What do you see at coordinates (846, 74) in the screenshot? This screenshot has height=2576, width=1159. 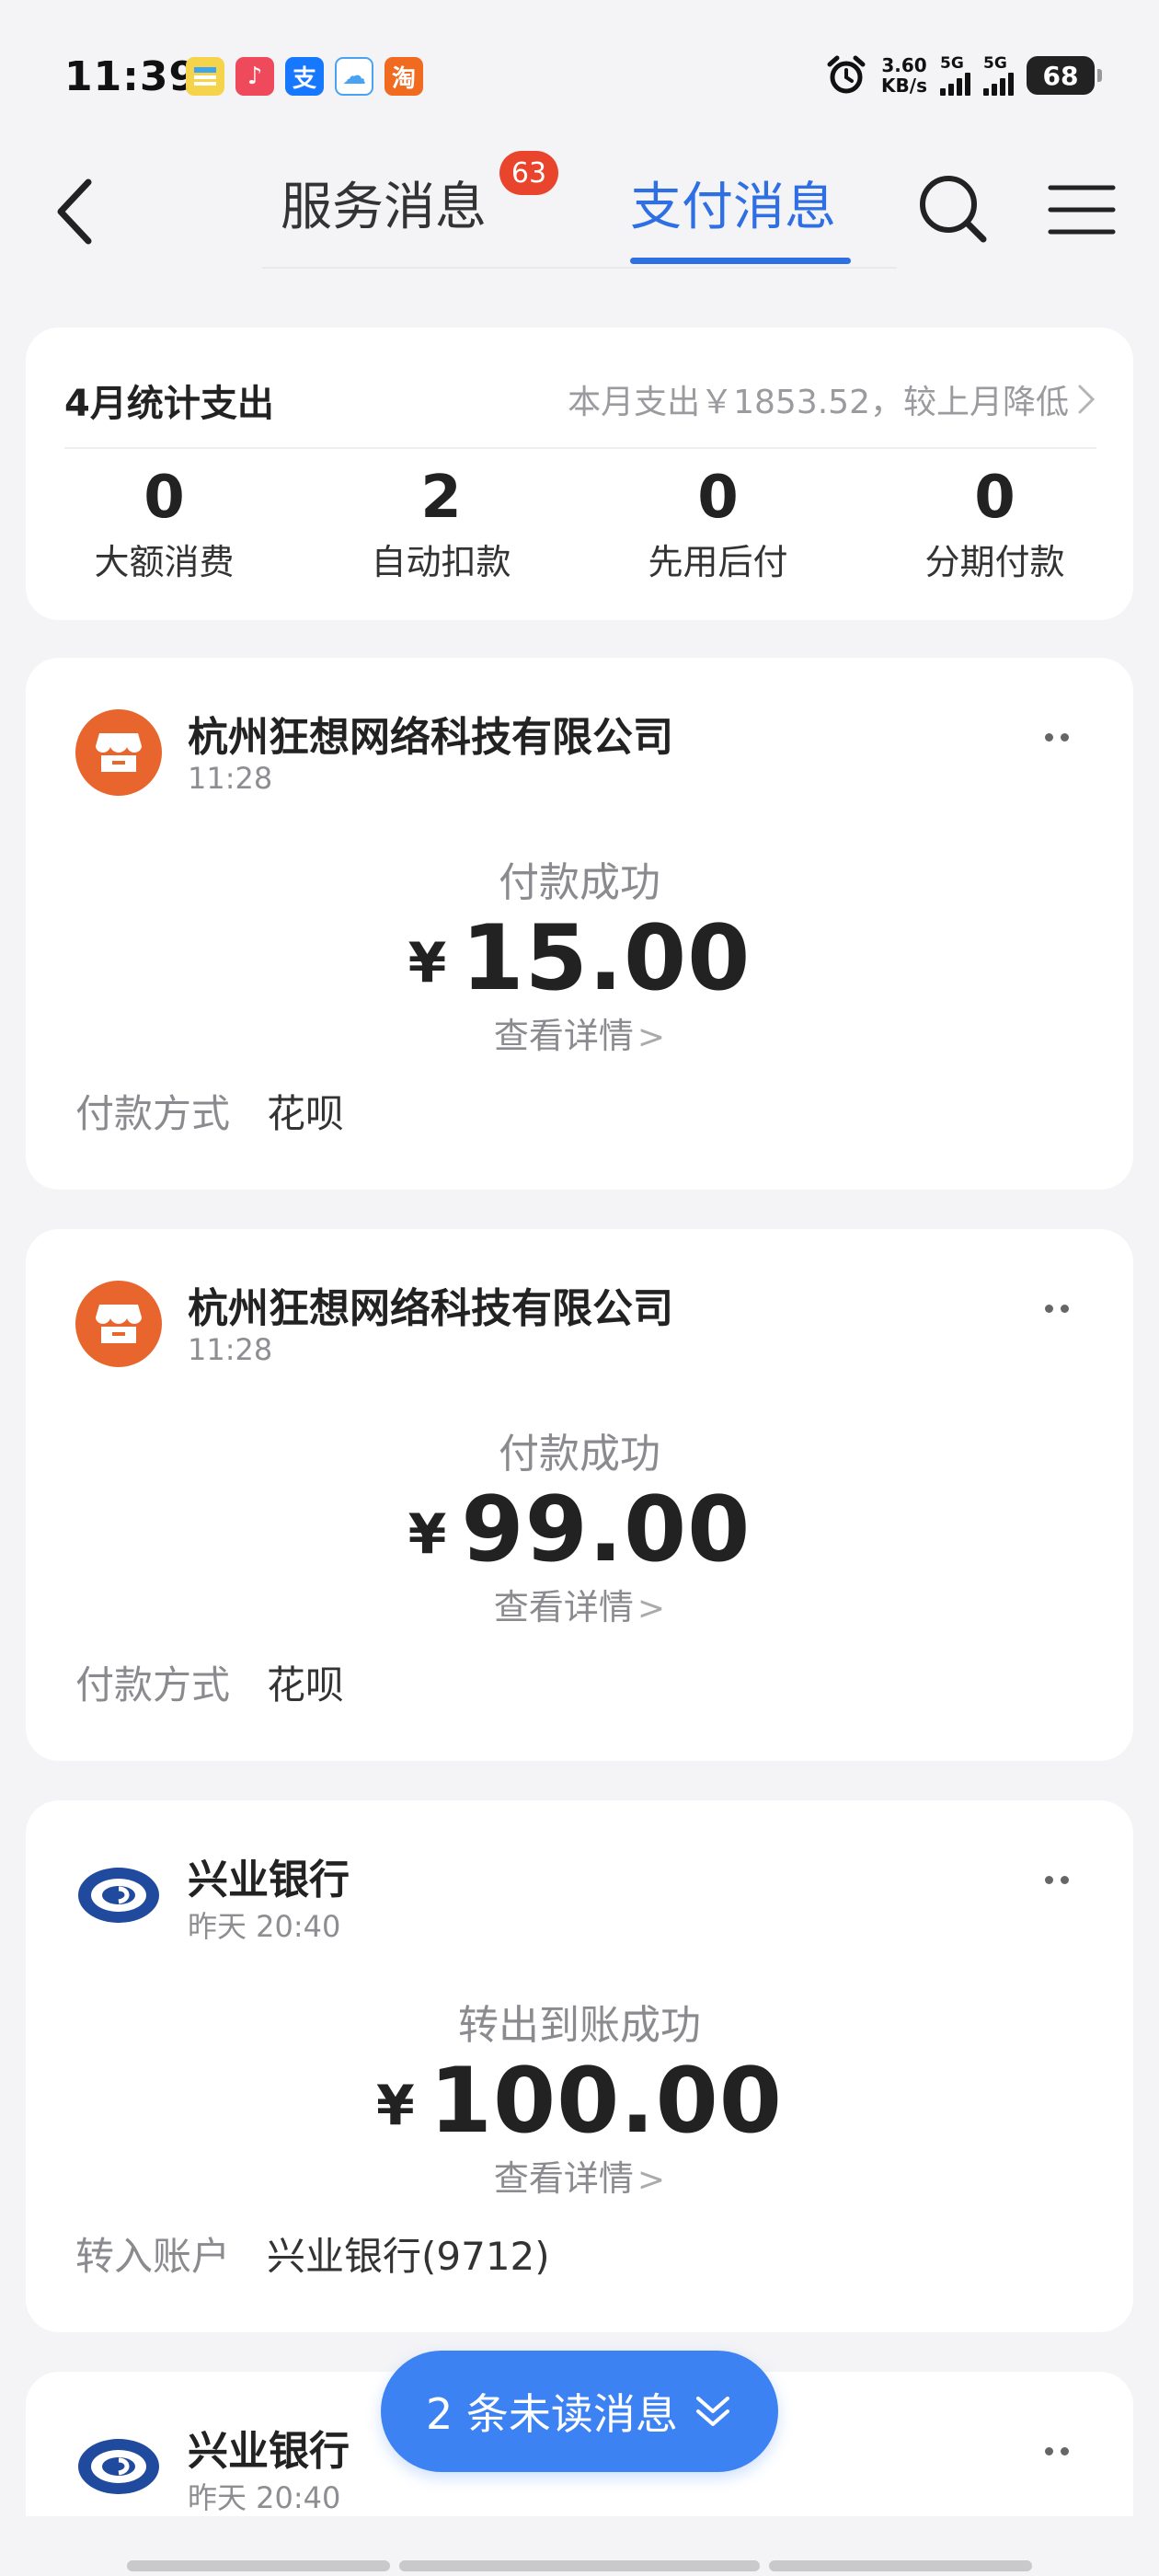 I see `alarm-icon` at bounding box center [846, 74].